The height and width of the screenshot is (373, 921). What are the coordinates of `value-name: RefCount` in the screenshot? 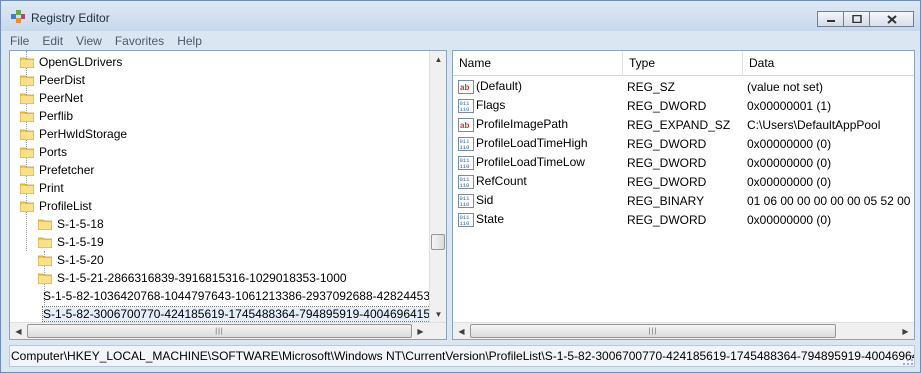 It's located at (501, 181).